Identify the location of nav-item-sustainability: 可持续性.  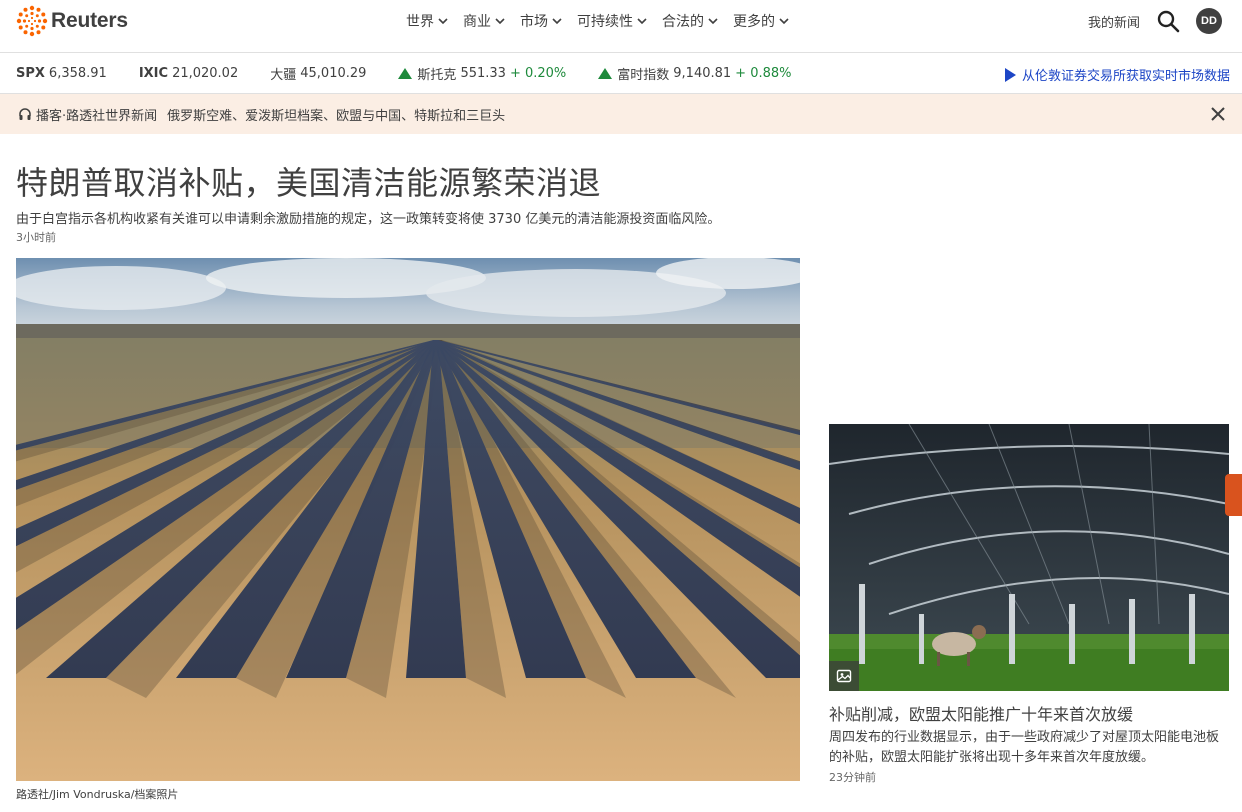
(612, 21).